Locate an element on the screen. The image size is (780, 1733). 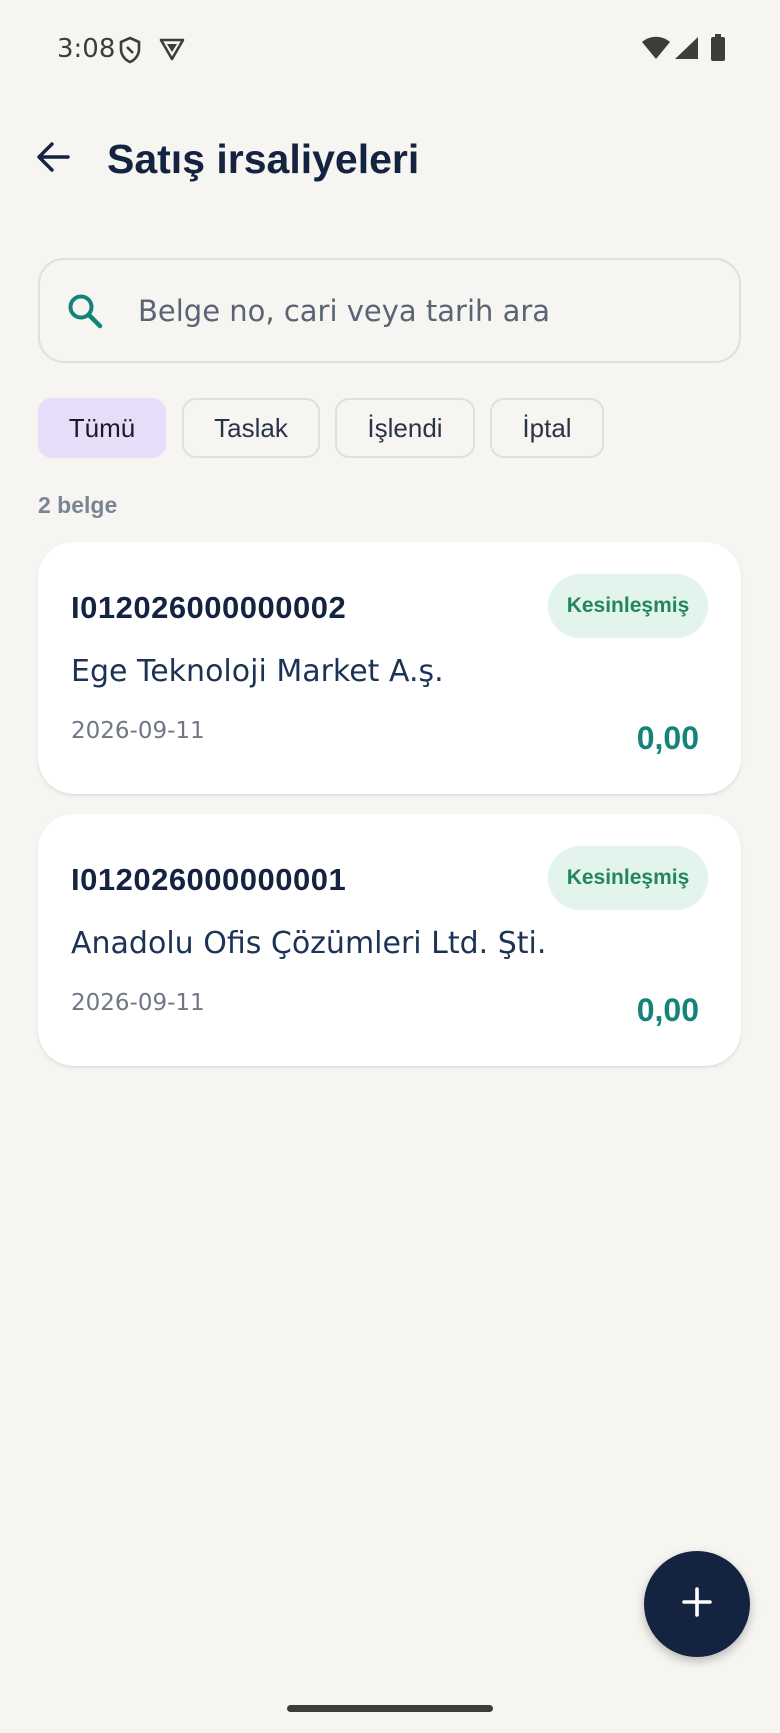
add-document-button is located at coordinates (697, 1604).